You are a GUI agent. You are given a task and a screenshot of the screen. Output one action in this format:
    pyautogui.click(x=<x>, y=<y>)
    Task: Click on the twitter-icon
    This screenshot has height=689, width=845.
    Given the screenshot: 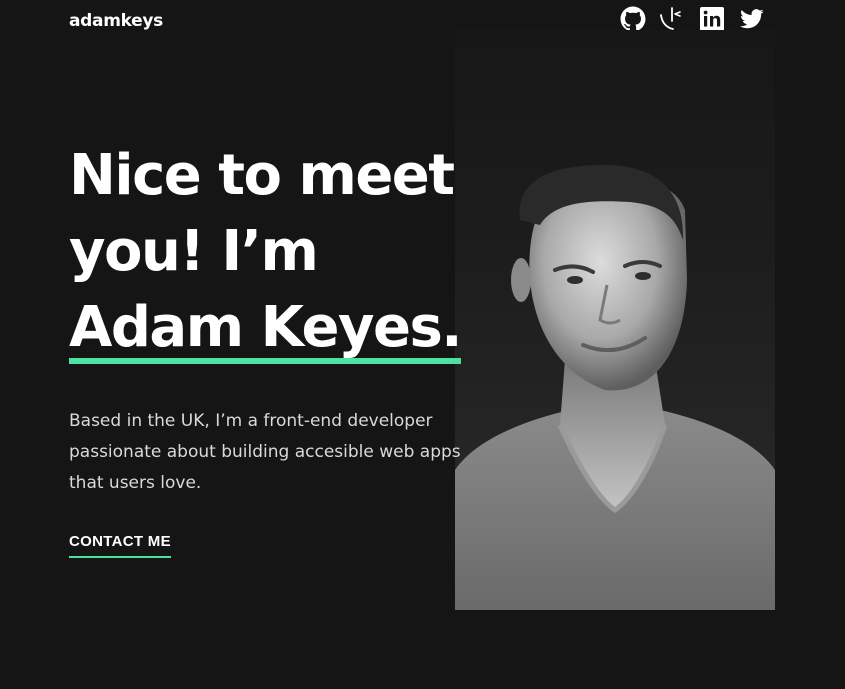 What is the action you would take?
    pyautogui.click(x=752, y=19)
    